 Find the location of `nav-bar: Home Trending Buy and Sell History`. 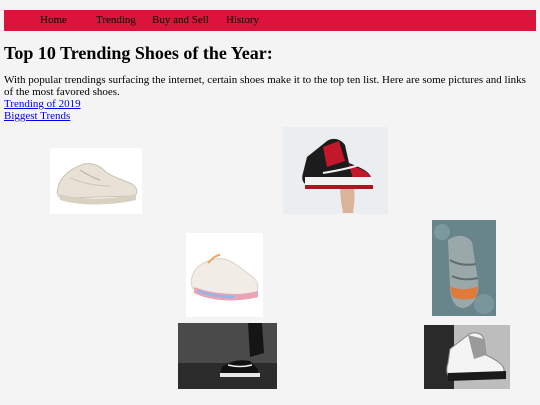

nav-bar: Home Trending Buy and Sell History is located at coordinates (270, 20).